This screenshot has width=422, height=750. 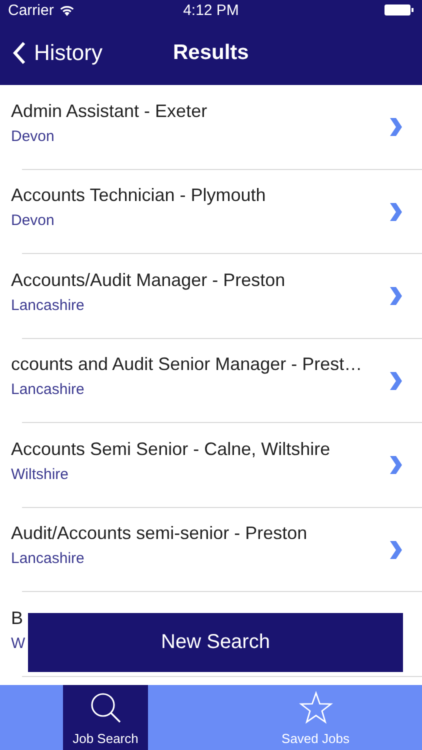 What do you see at coordinates (51, 53) in the screenshot?
I see `back-button: History` at bounding box center [51, 53].